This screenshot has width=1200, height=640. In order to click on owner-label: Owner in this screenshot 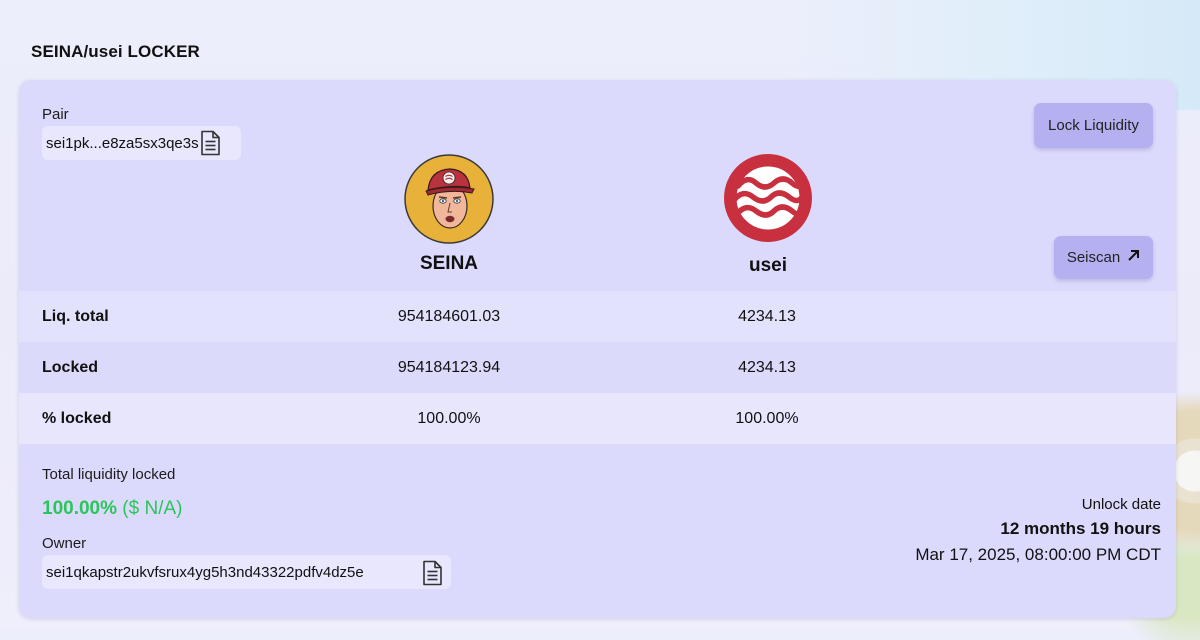, I will do `click(64, 543)`.